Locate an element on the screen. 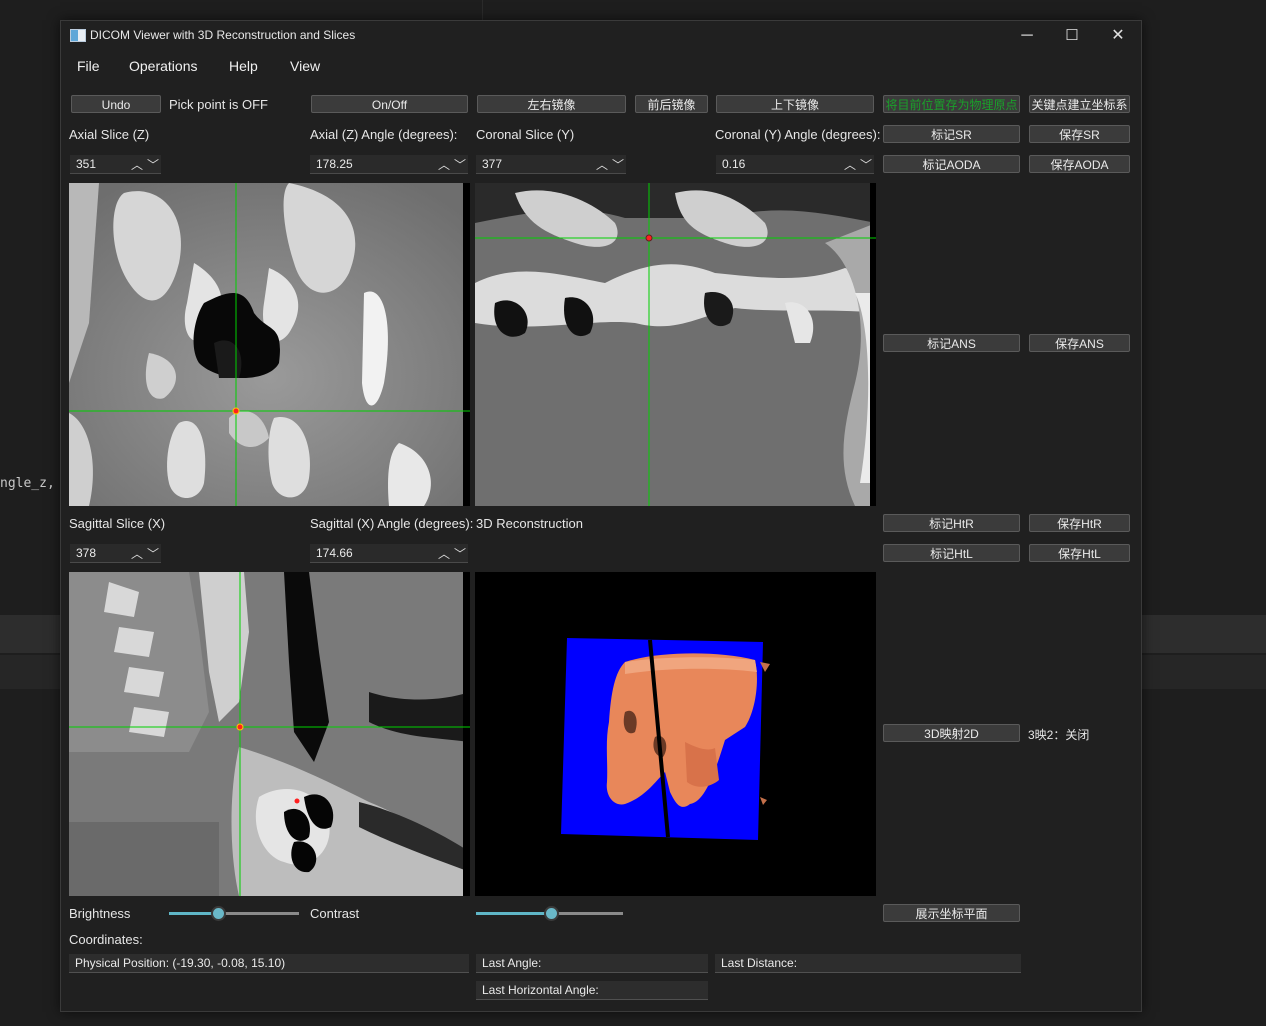 The height and width of the screenshot is (1026, 1266). axial-view is located at coordinates (269, 344).